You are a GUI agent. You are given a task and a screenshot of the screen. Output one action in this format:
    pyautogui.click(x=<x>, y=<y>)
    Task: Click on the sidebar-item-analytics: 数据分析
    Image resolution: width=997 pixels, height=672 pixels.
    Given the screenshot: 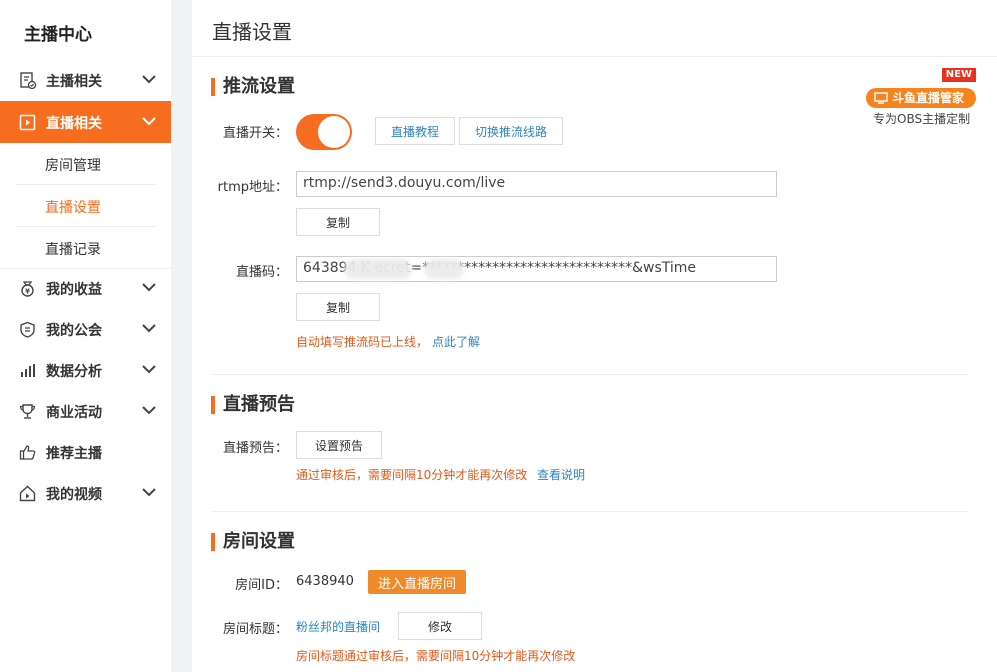 What is the action you would take?
    pyautogui.click(x=85, y=370)
    